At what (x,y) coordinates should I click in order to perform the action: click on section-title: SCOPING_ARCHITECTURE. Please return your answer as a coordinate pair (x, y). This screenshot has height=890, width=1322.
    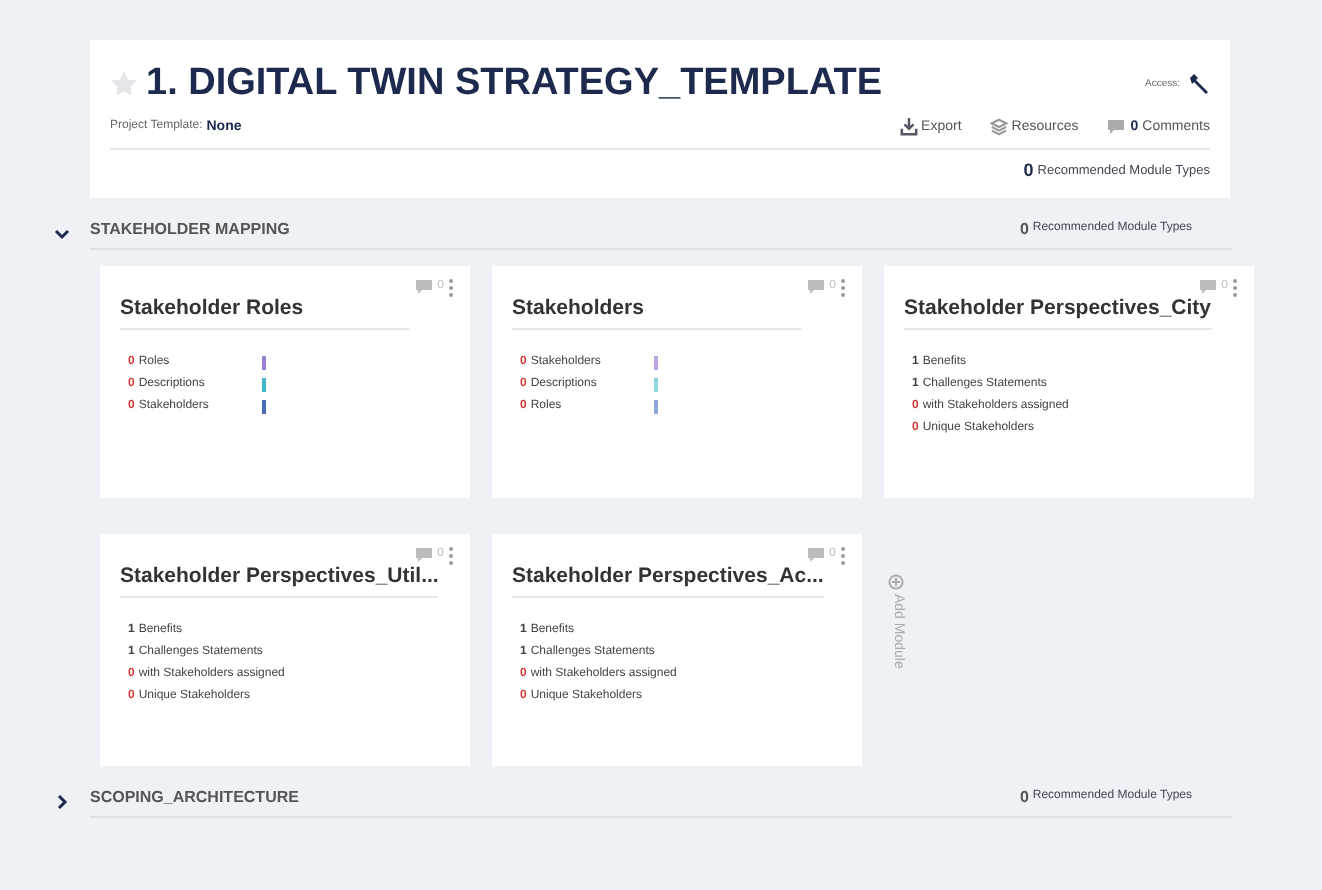
    Looking at the image, I should click on (194, 797).